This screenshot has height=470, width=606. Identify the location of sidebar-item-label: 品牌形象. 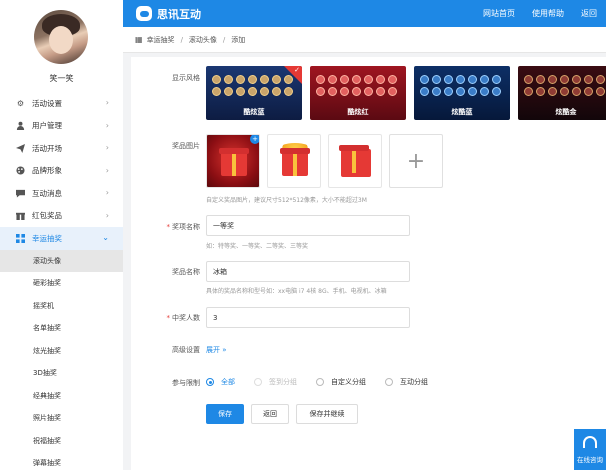
(47, 171).